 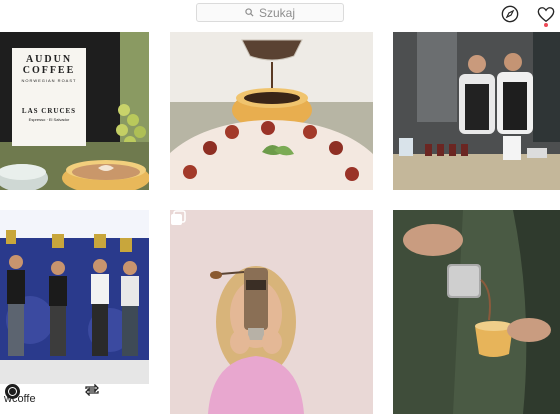 I want to click on post-thumbnail-pitcher, so click(x=476, y=312).